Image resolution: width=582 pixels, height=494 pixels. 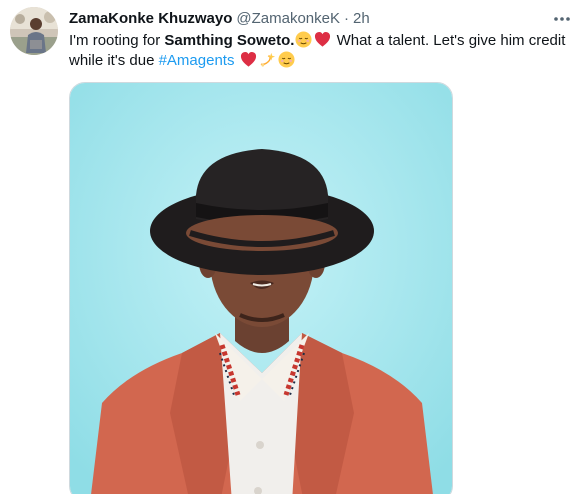 What do you see at coordinates (150, 19) in the screenshot?
I see `display-name: ZamaKonke Khuzwayo` at bounding box center [150, 19].